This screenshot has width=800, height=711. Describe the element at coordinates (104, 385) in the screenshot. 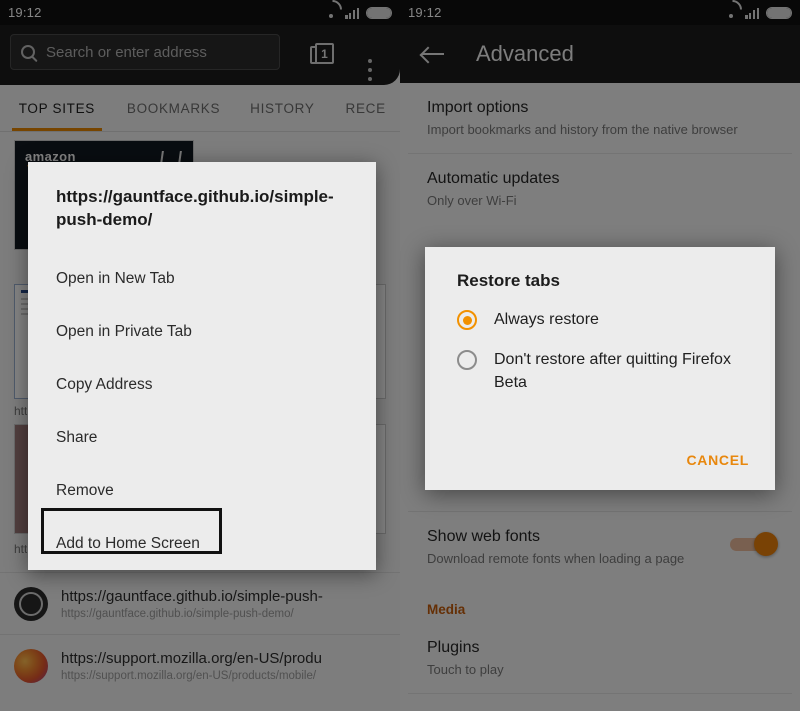

I see `menu-item-label: Copy Address` at that location.